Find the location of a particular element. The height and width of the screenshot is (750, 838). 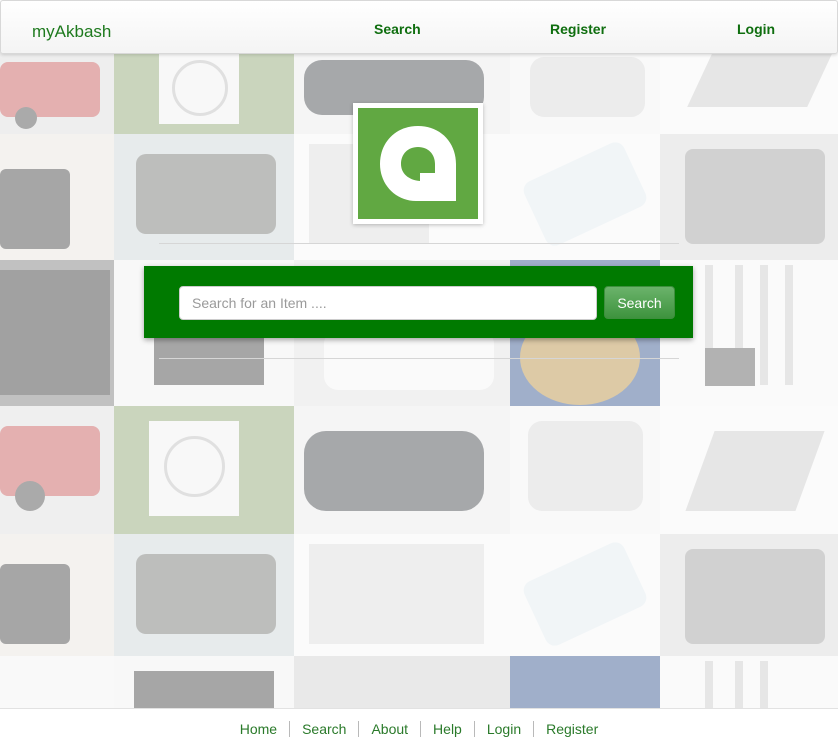

footer-register-link: Register is located at coordinates (571, 729).